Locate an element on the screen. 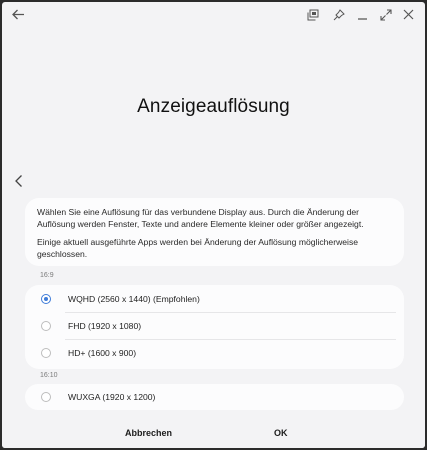  resolution-option-wuxga: WUXGA (1920 x 1200) is located at coordinates (214, 397).